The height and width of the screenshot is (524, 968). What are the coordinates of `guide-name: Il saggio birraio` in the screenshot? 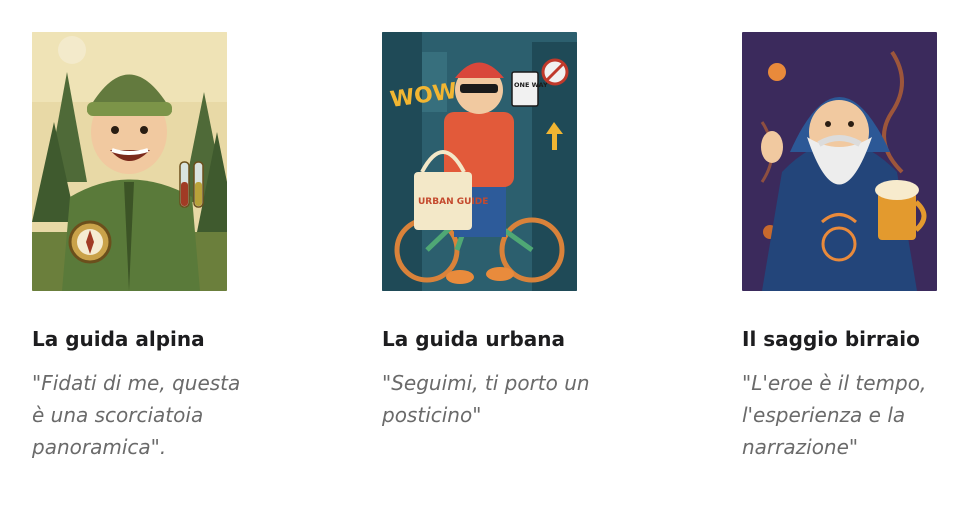 It's located at (831, 339).